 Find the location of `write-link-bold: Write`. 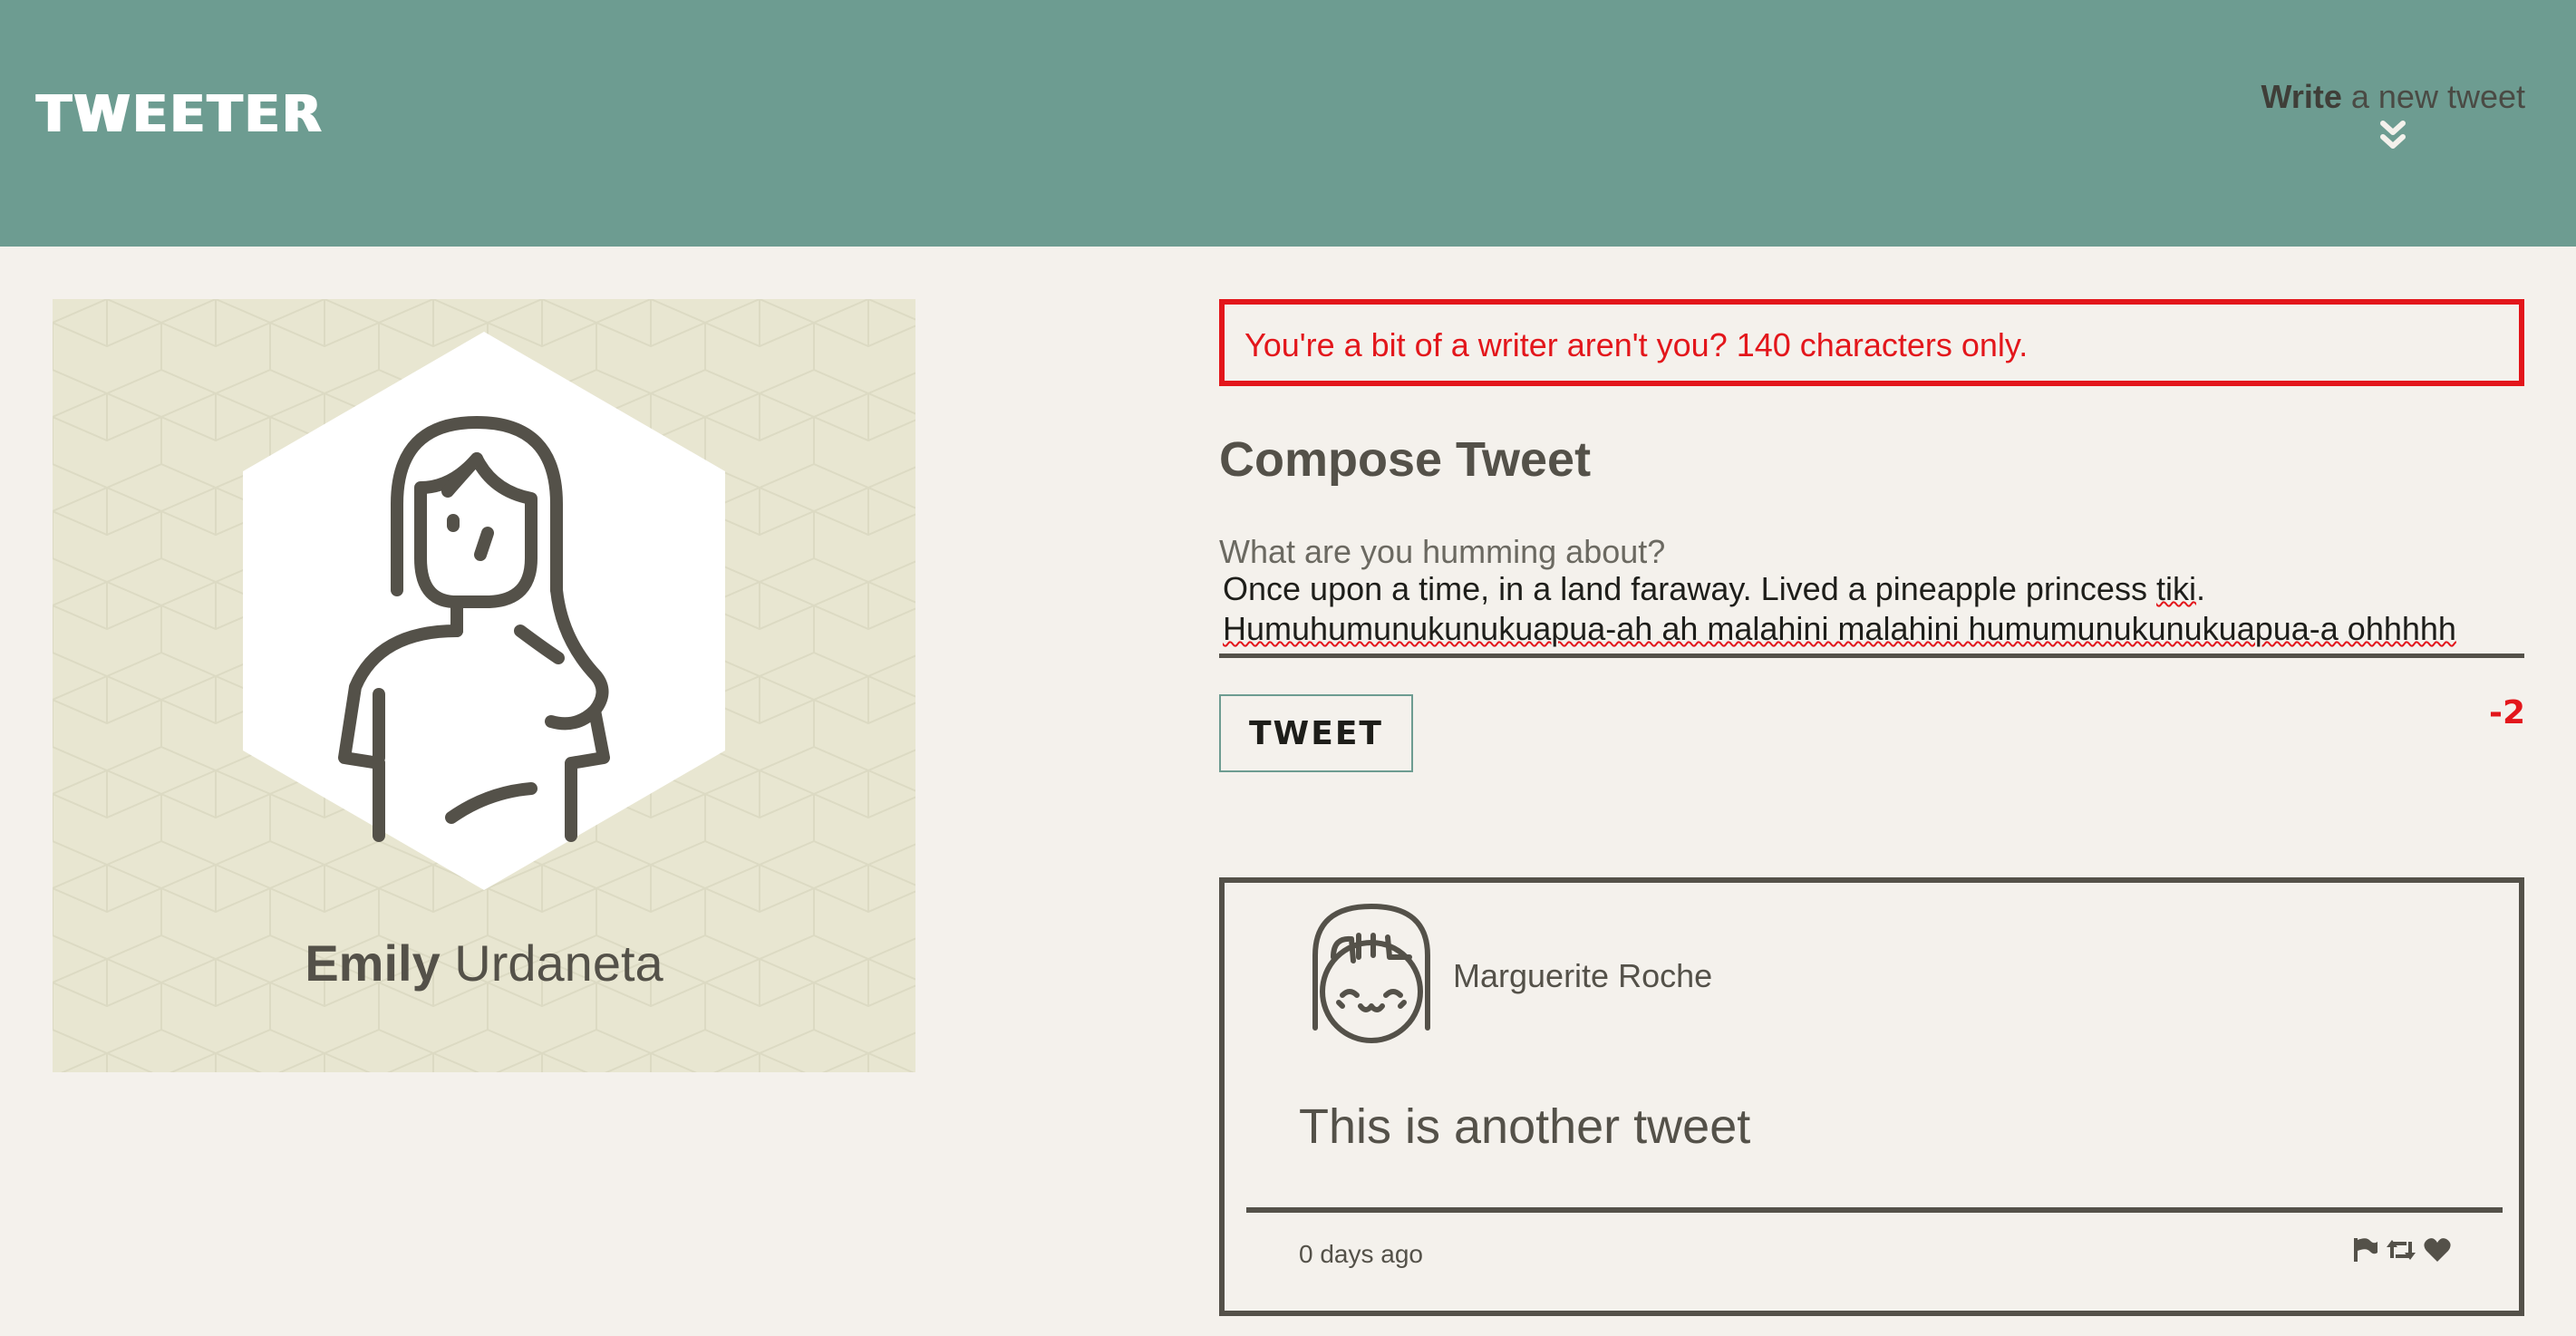

write-link-bold: Write is located at coordinates (2301, 96).